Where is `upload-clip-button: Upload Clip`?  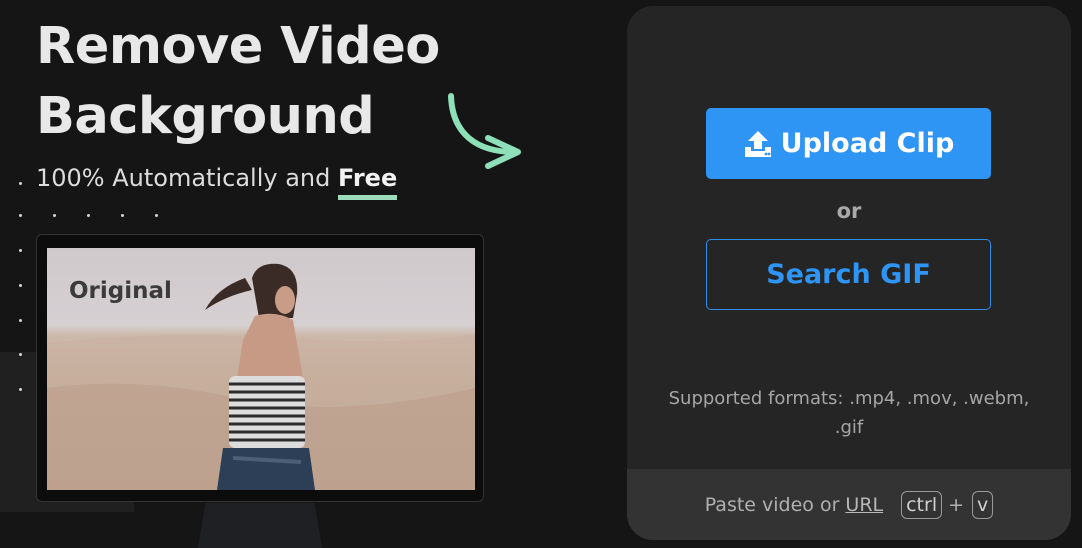
upload-clip-button: Upload Clip is located at coordinates (848, 143).